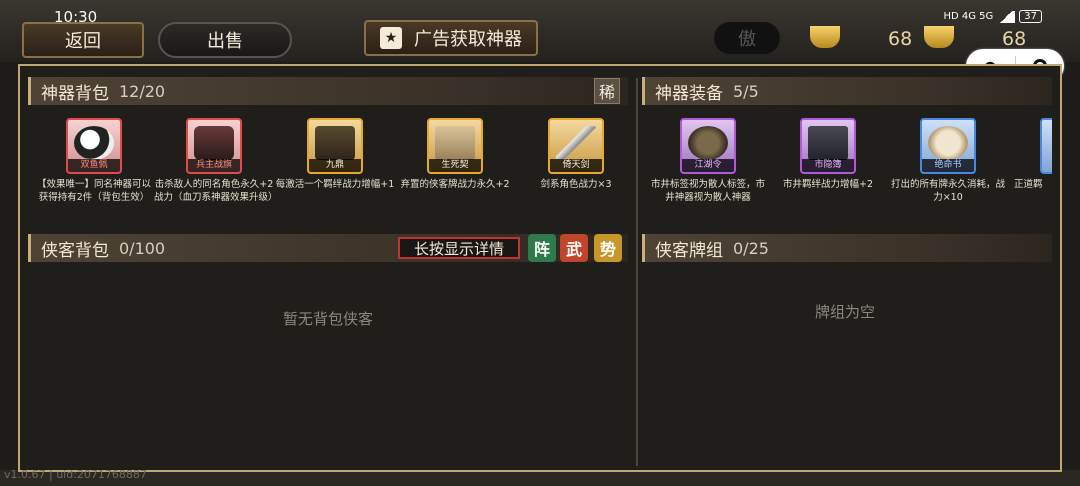 The image size is (1080, 486). What do you see at coordinates (75, 93) in the screenshot?
I see `artifact-bag-title: 神器背包` at bounding box center [75, 93].